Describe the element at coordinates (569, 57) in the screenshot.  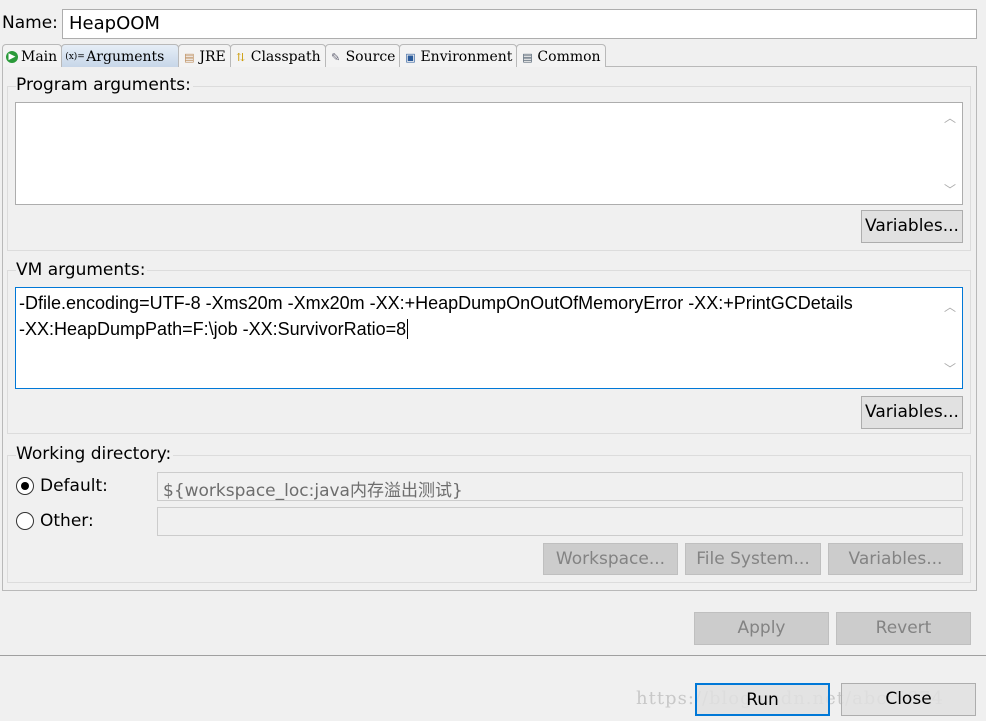
I see `tab-label: Common` at that location.